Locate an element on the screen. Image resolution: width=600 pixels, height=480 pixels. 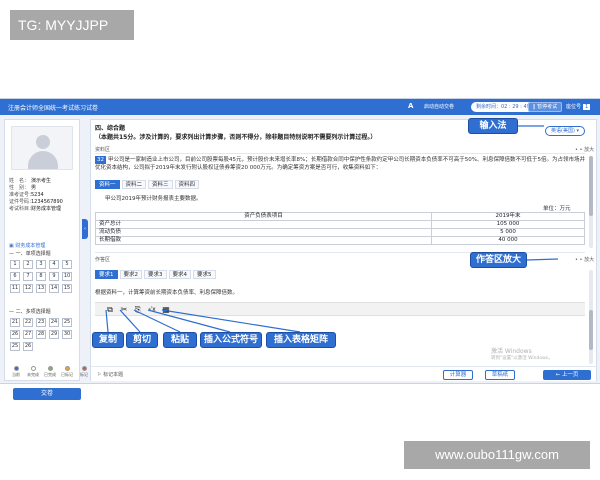
tab-requirement-4: 要求4 is located at coordinates (179, 274).